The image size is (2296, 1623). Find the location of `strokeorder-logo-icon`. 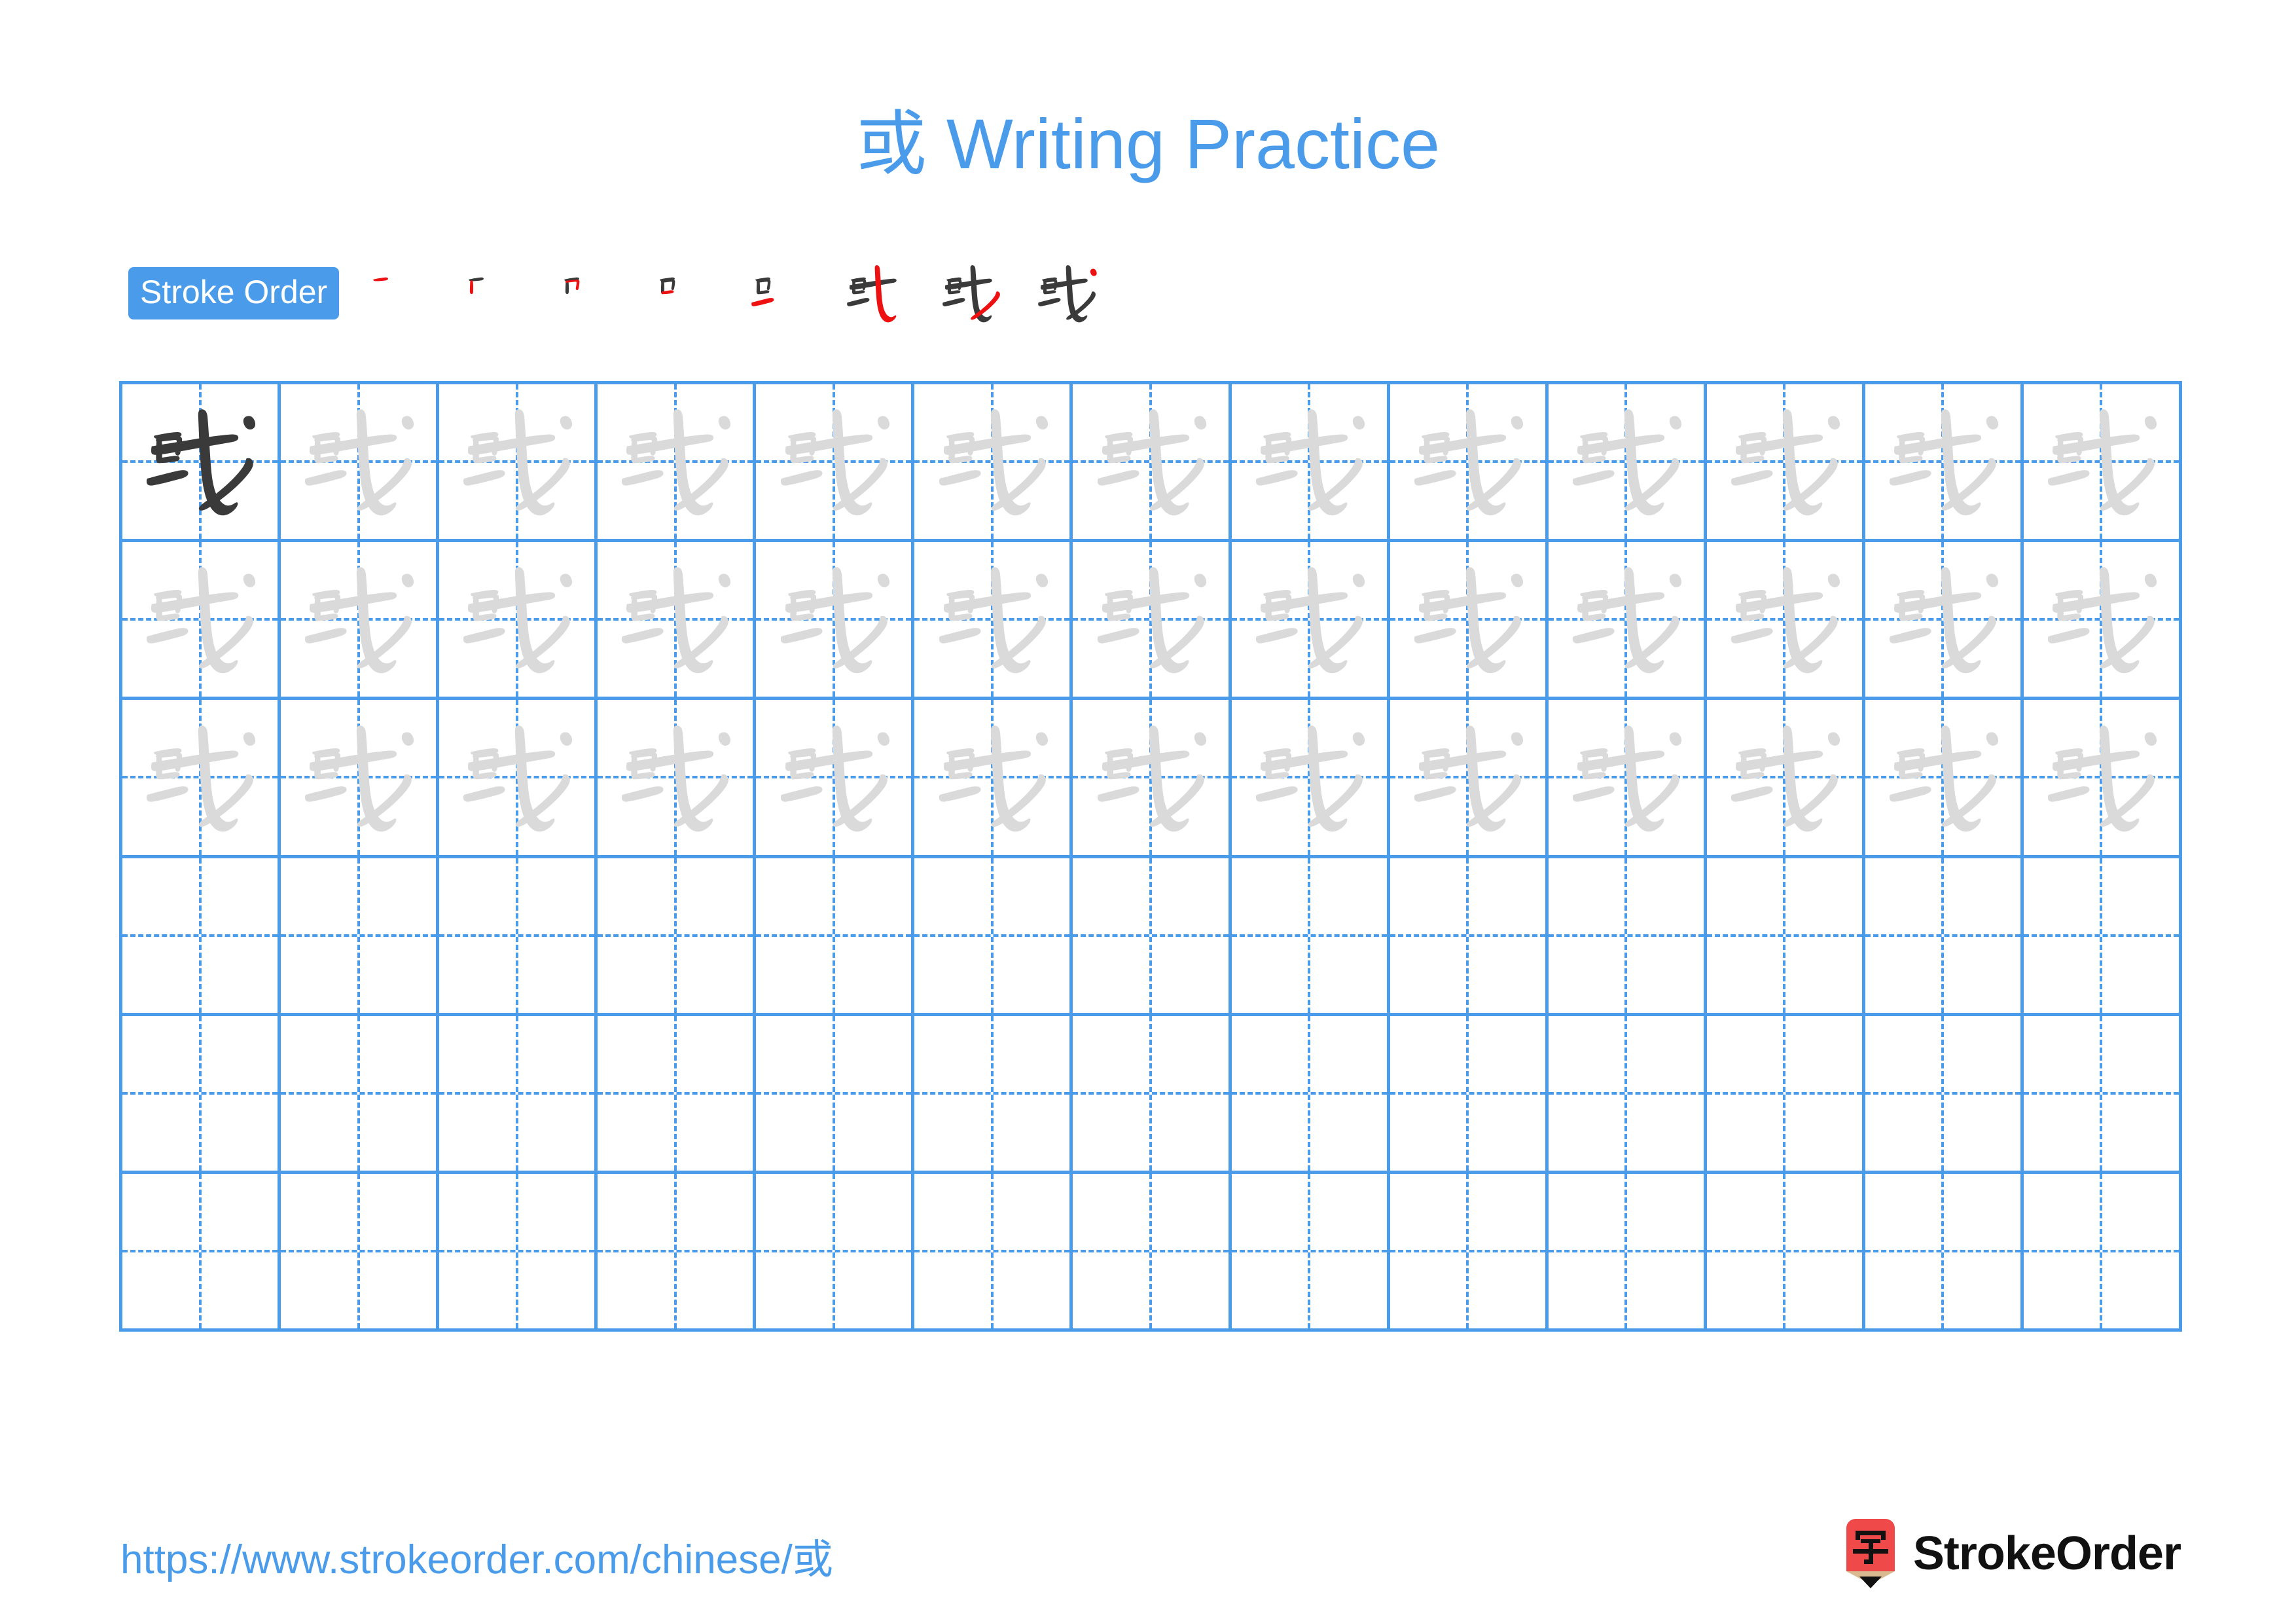

strokeorder-logo-icon is located at coordinates (1870, 1553).